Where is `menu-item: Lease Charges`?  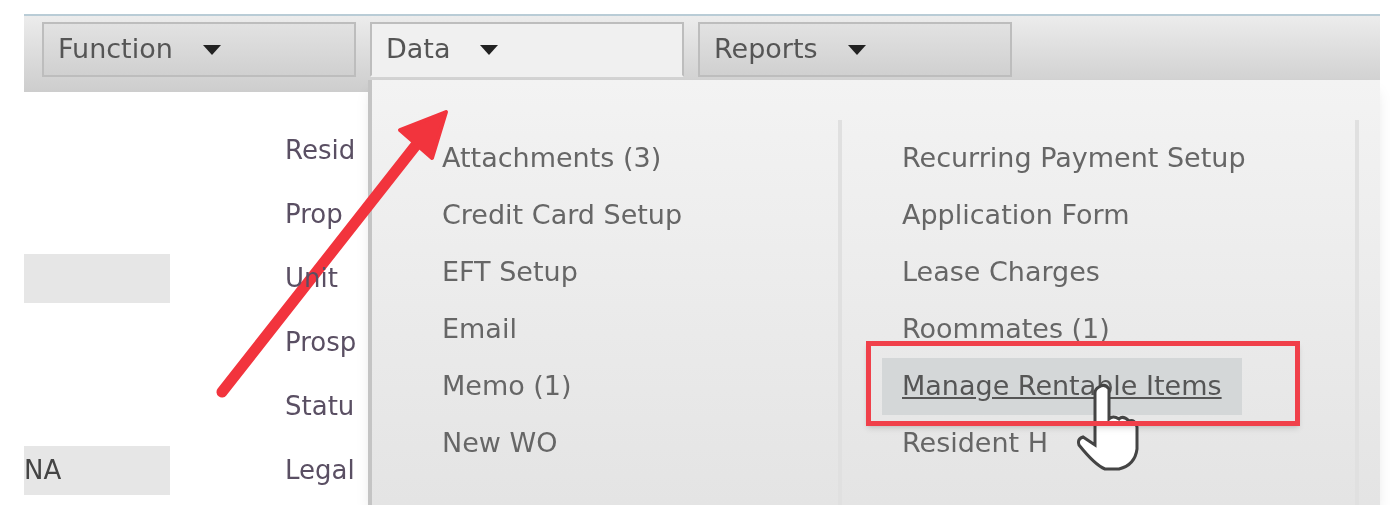
menu-item: Lease Charges is located at coordinates (1001, 272).